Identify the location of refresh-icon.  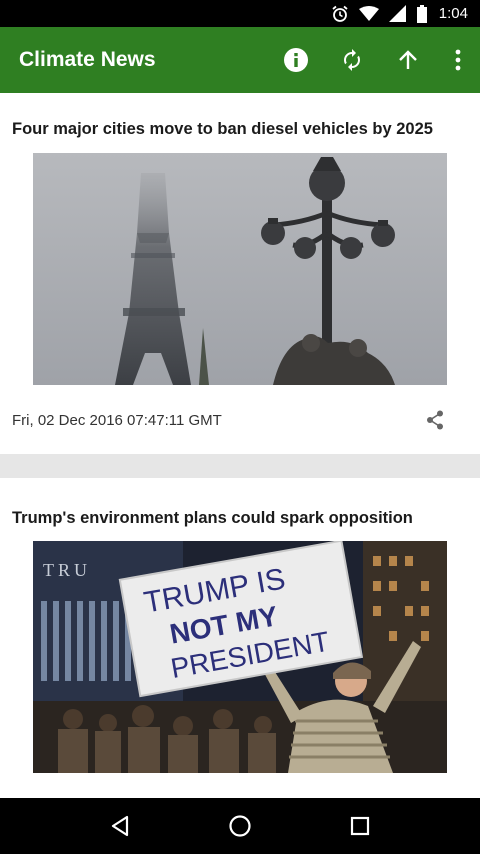
(352, 60).